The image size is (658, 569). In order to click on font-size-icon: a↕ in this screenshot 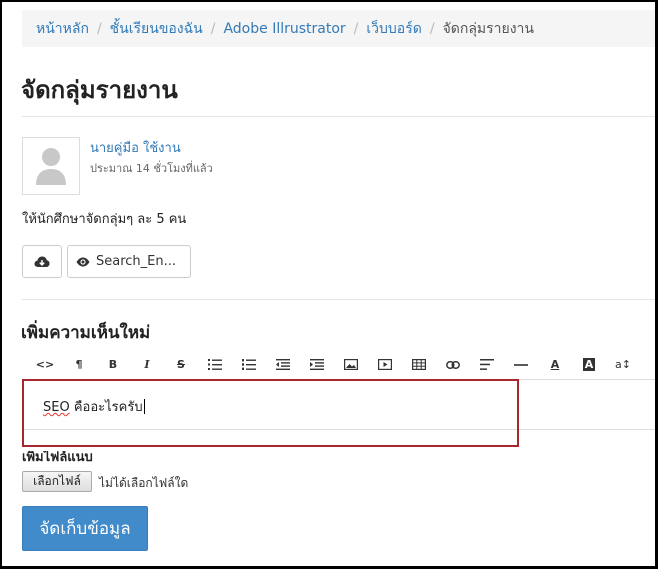, I will do `click(623, 364)`.